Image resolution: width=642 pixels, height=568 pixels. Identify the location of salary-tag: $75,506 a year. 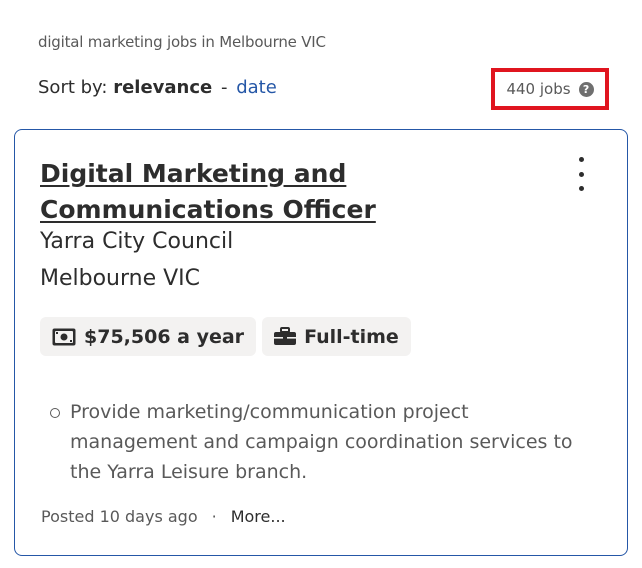
(148, 336).